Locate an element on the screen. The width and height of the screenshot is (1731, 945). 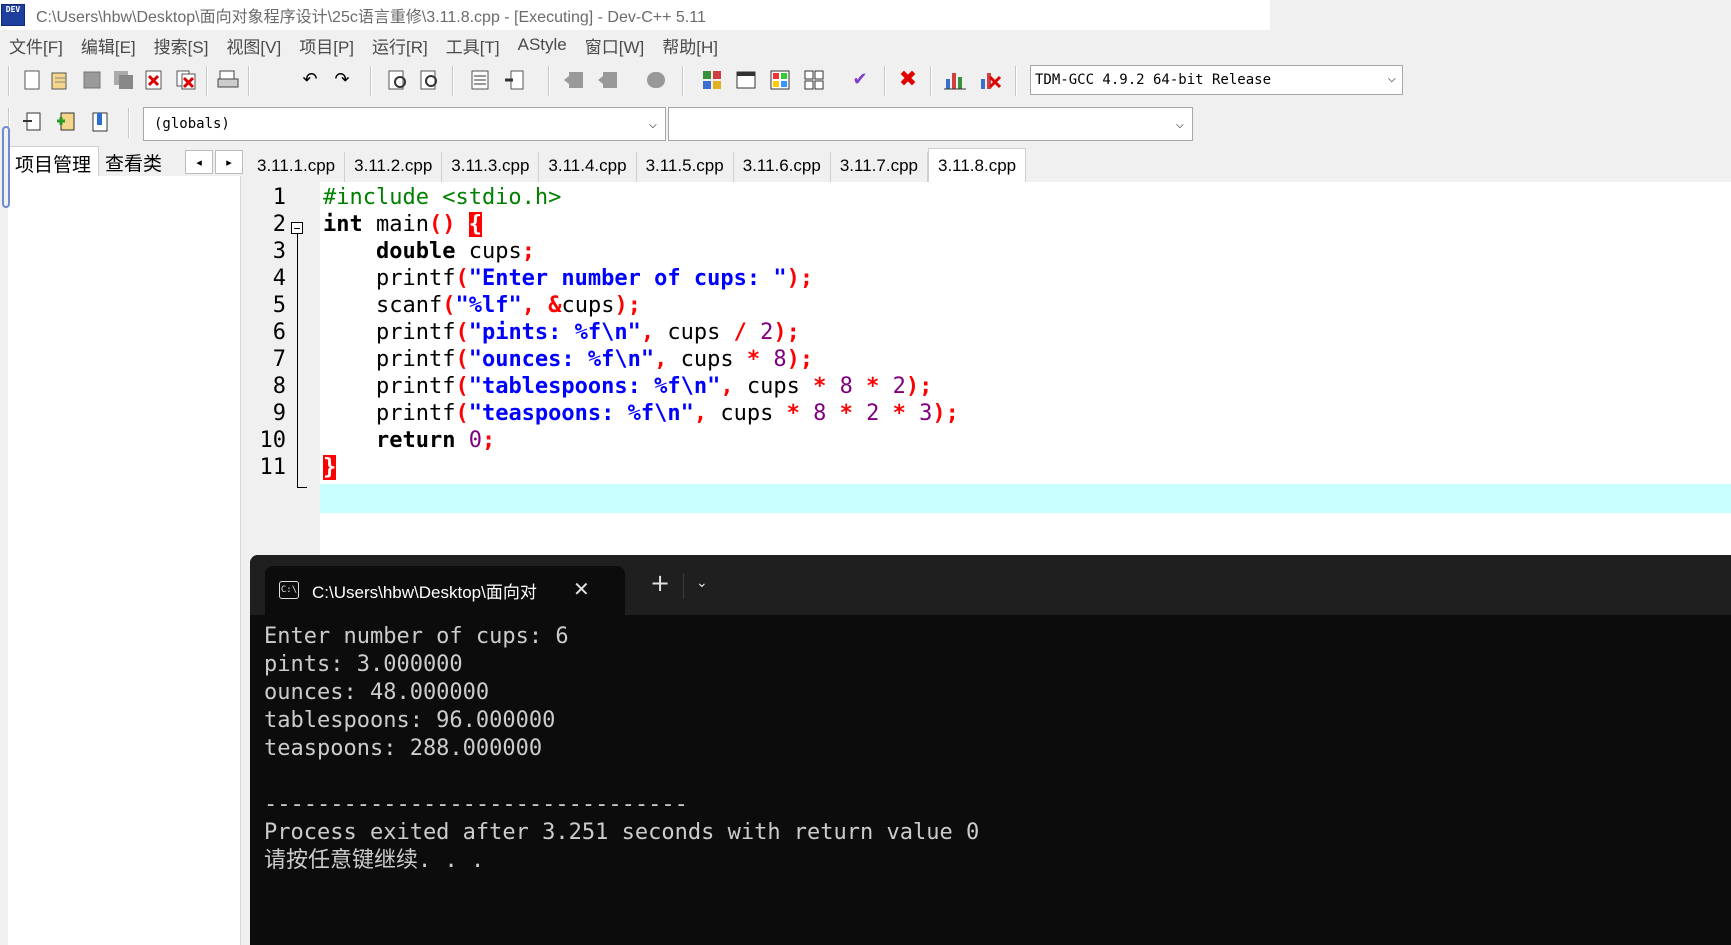
replace-icon is located at coordinates (430, 80).